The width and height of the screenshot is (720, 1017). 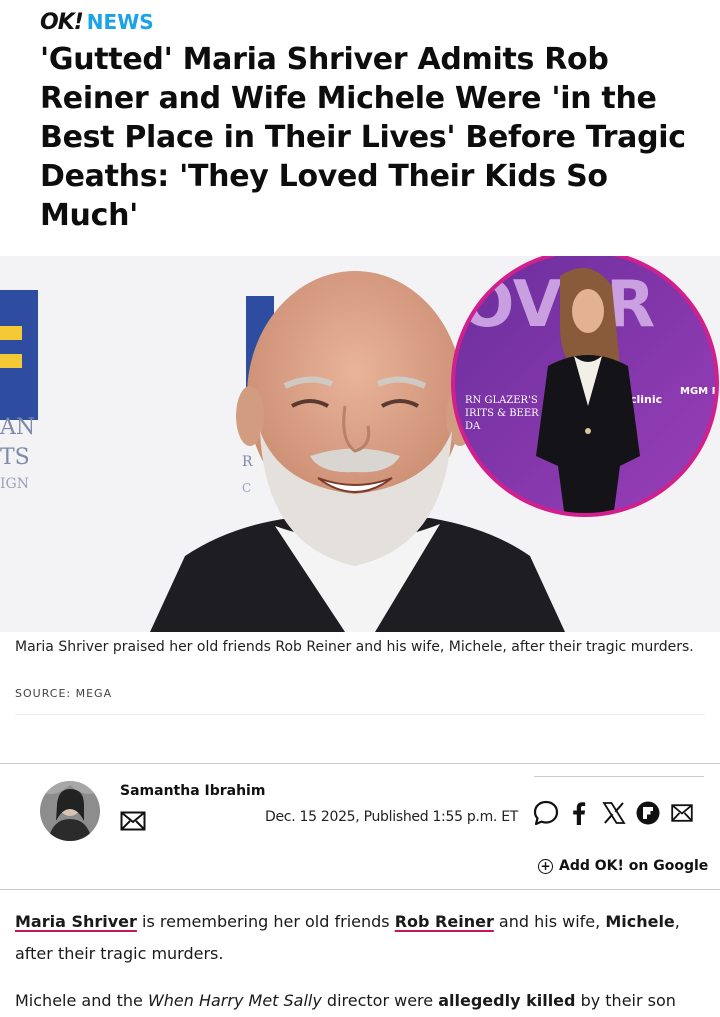 I want to click on hero-source: SOURCE: MEGA, so click(x=64, y=693).